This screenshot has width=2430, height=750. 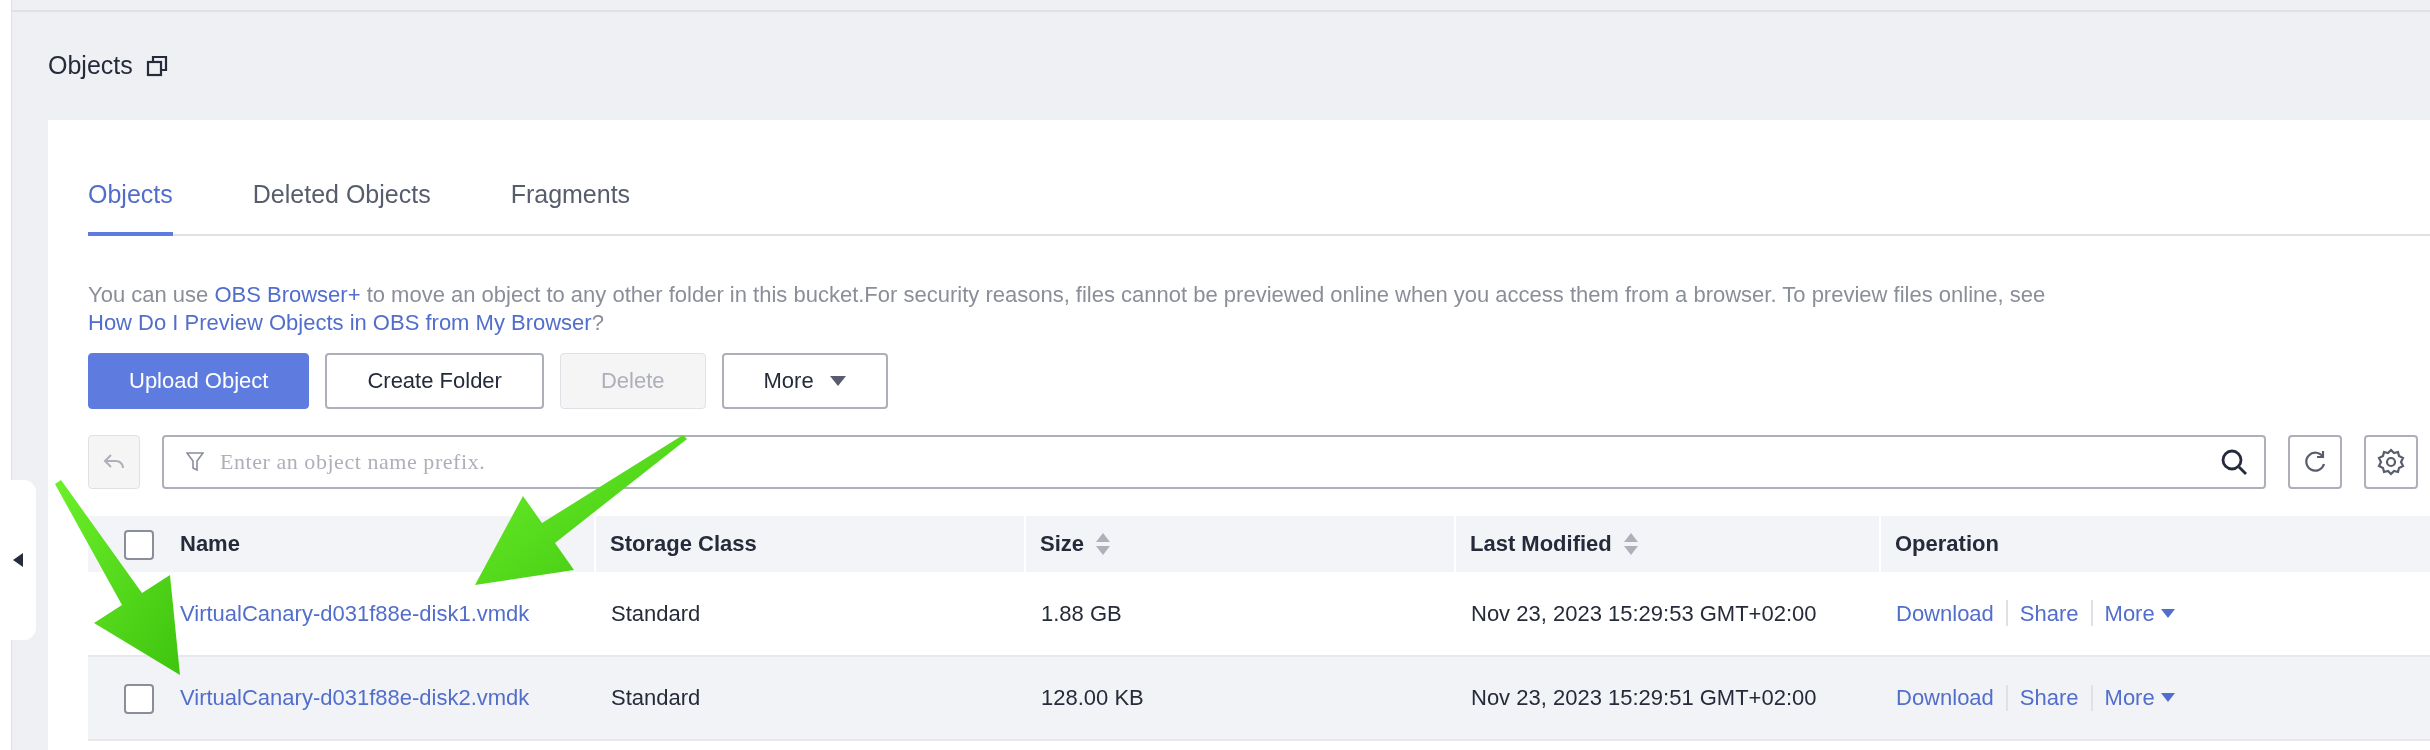 What do you see at coordinates (1214, 461) in the screenshot?
I see `search-field: Enter an object name prefix.` at bounding box center [1214, 461].